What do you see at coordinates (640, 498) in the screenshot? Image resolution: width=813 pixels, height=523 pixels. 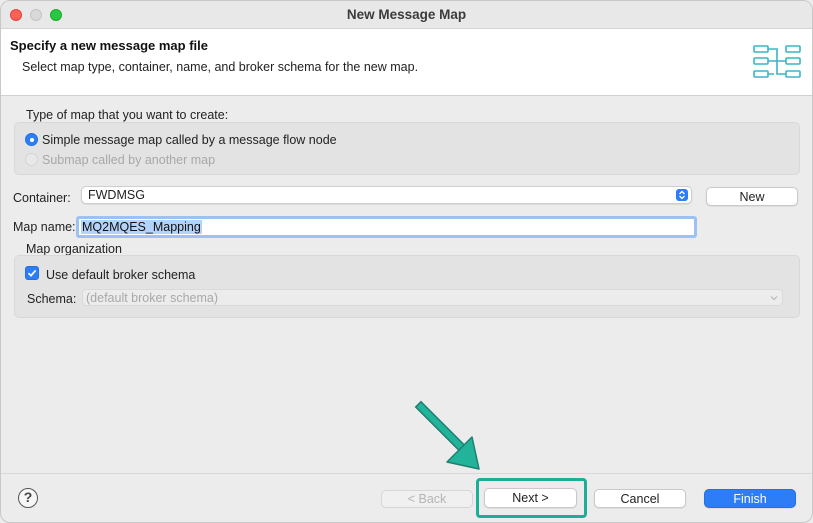 I see `cancel-button: Cancel` at bounding box center [640, 498].